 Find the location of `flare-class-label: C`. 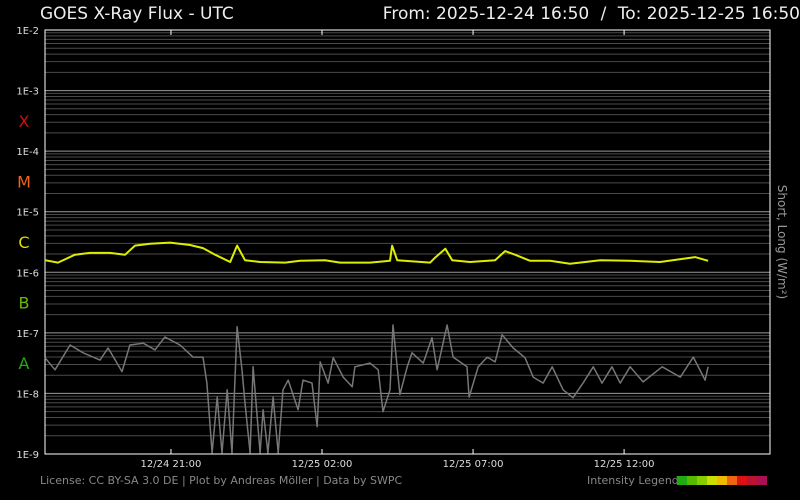

flare-class-label: C is located at coordinates (23, 242).